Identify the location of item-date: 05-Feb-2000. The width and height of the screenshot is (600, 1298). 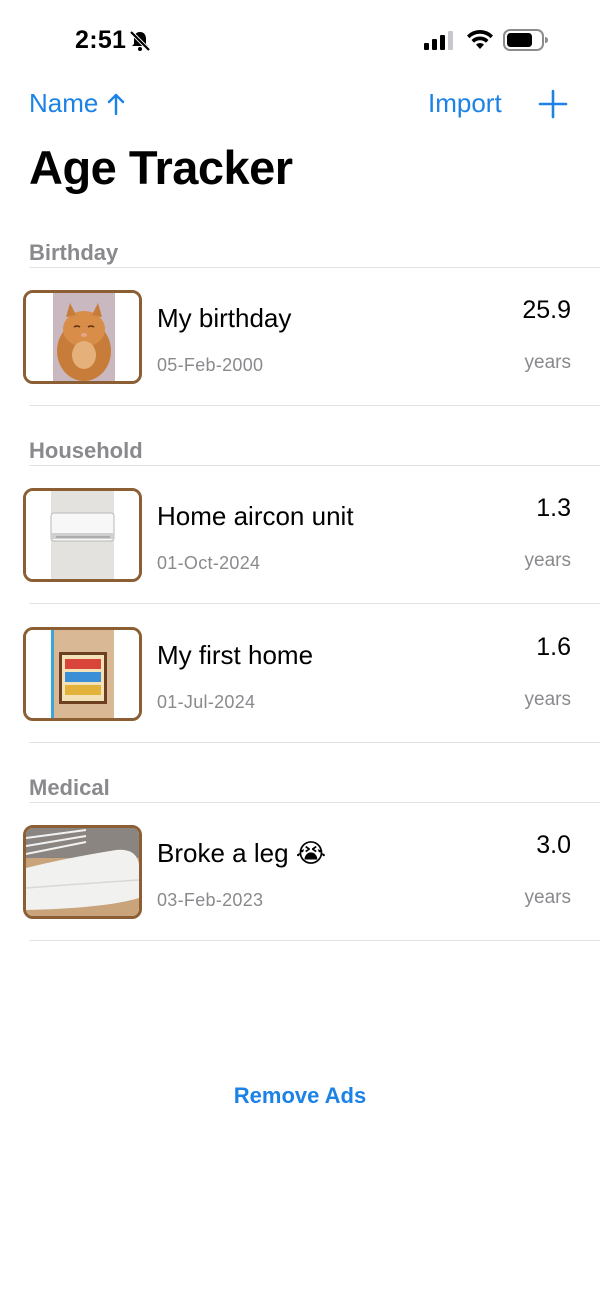
(210, 365).